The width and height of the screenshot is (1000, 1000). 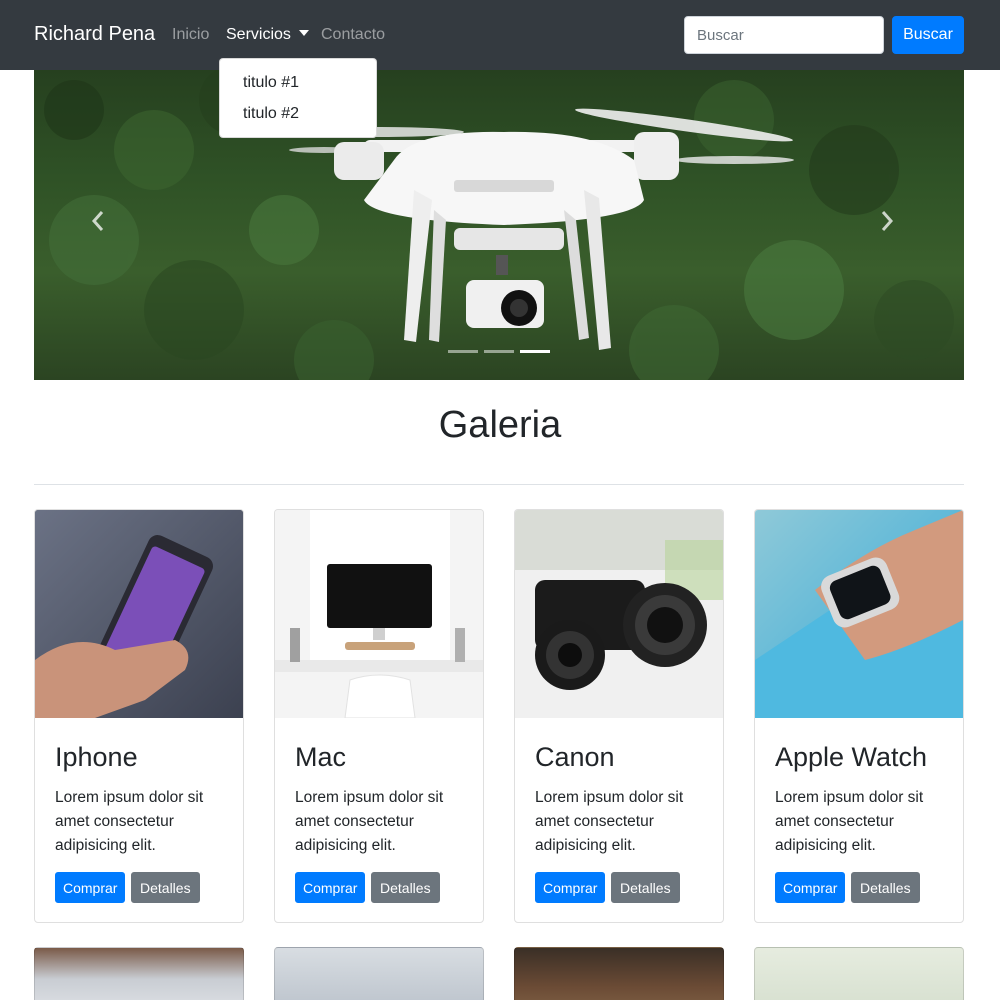 What do you see at coordinates (105, 225) in the screenshot?
I see `carousel-prev-button` at bounding box center [105, 225].